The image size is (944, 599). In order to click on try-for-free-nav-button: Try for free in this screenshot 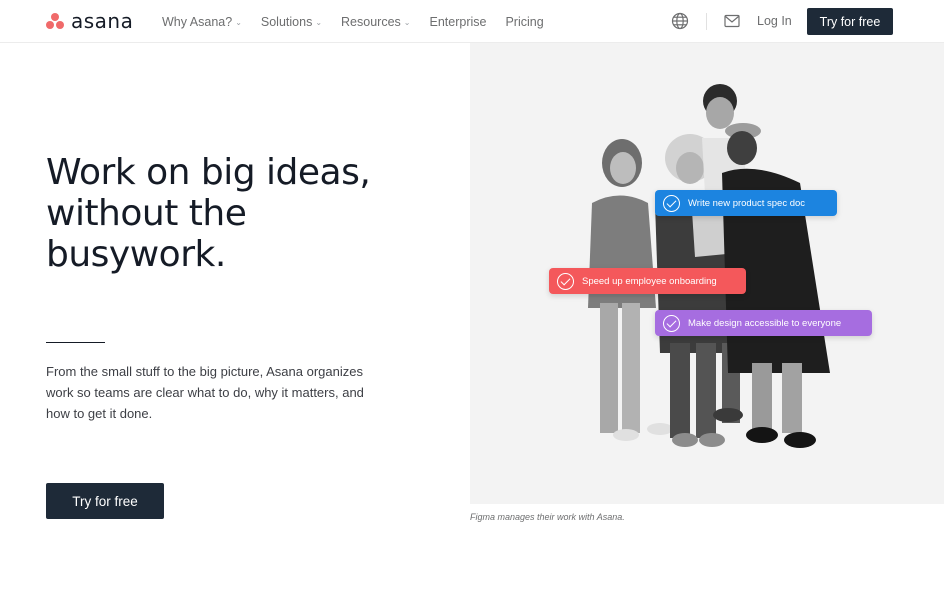, I will do `click(850, 21)`.